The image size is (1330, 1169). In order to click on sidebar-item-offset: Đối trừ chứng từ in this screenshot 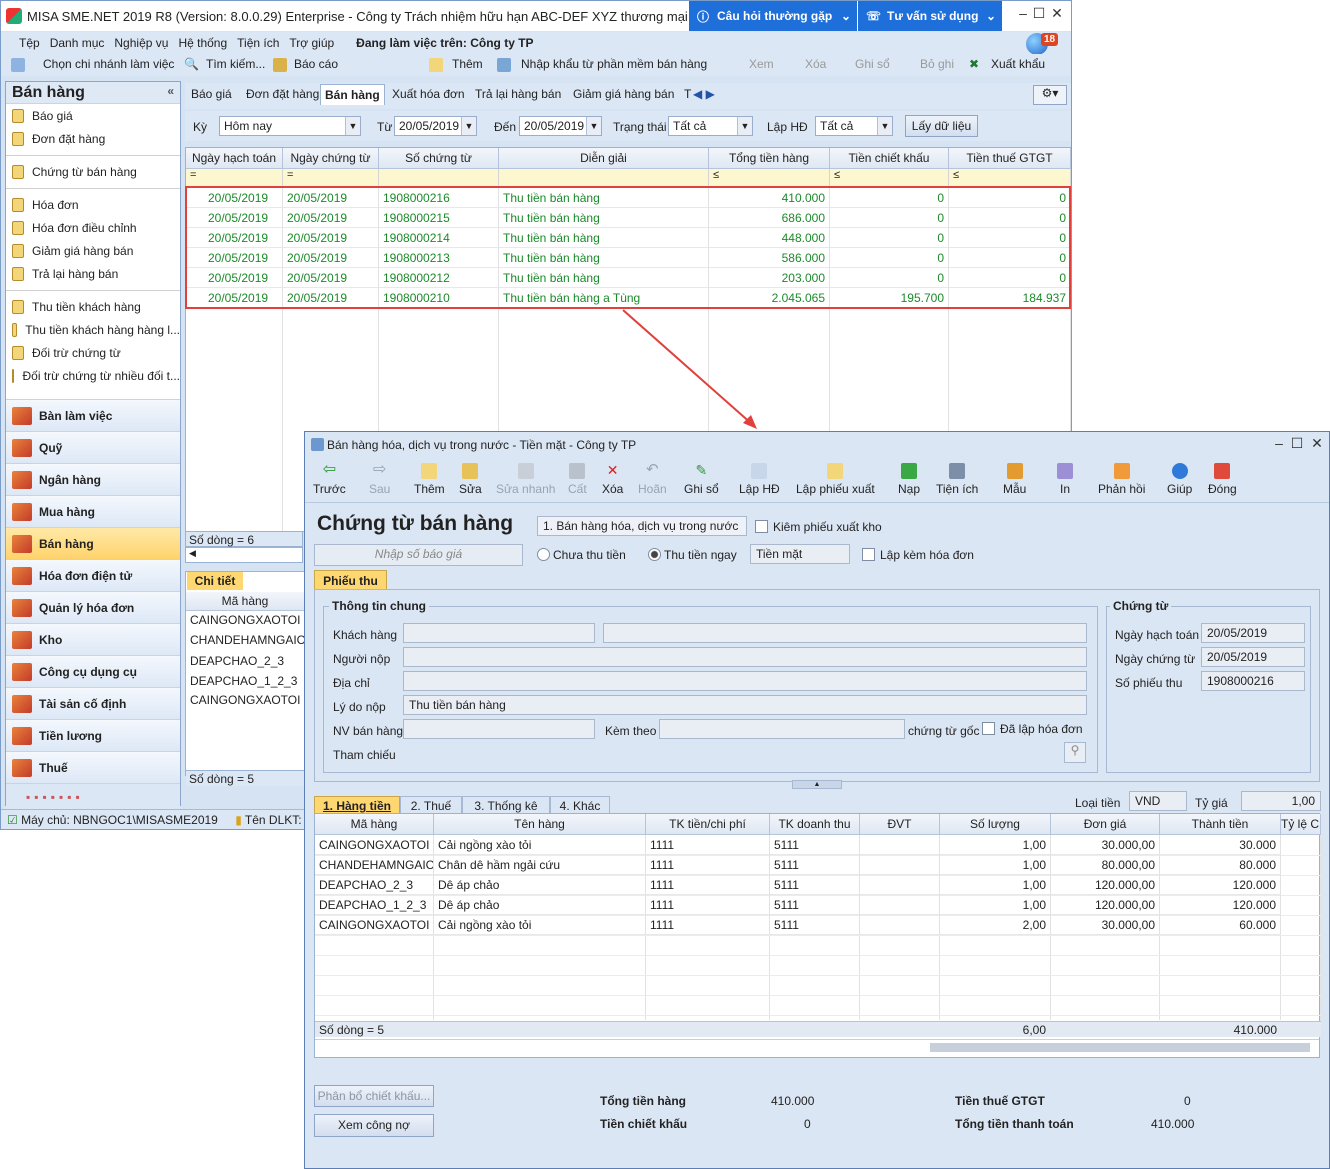, I will do `click(93, 352)`.